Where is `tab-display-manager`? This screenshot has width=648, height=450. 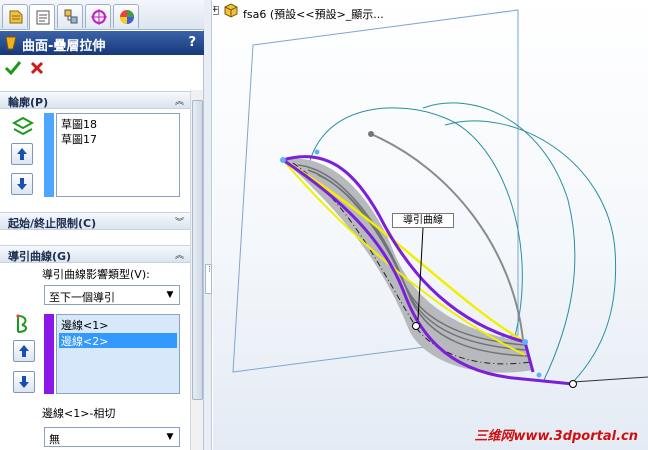 tab-display-manager is located at coordinates (126, 16).